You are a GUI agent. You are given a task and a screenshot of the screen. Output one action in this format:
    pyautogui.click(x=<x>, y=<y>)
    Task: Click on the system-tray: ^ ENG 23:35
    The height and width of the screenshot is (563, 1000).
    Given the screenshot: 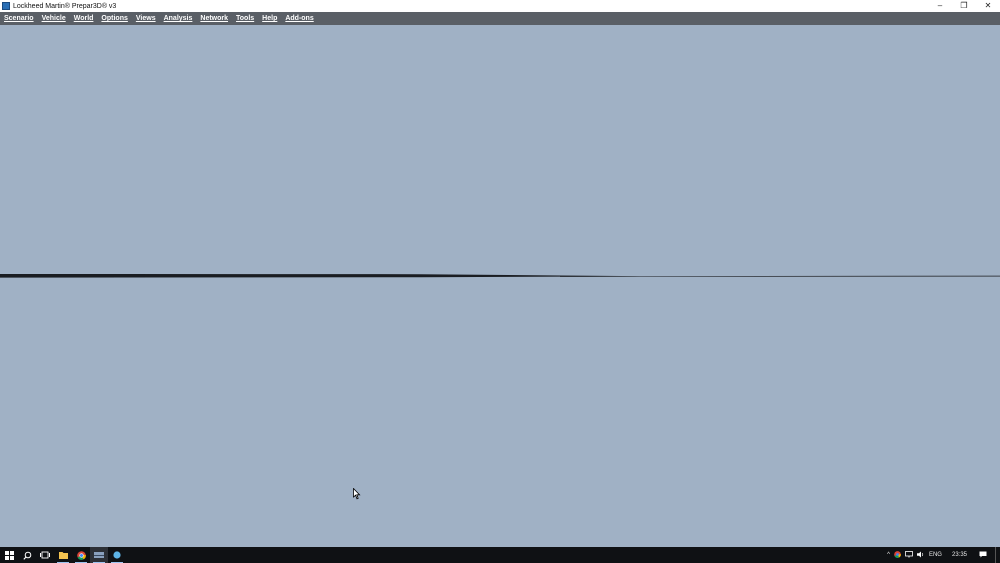 What is the action you would take?
    pyautogui.click(x=941, y=555)
    